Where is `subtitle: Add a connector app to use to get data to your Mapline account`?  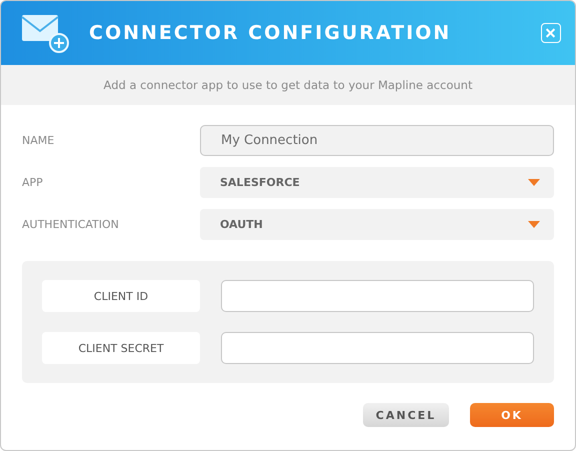 subtitle: Add a connector app to use to get data to your Mapline account is located at coordinates (288, 85).